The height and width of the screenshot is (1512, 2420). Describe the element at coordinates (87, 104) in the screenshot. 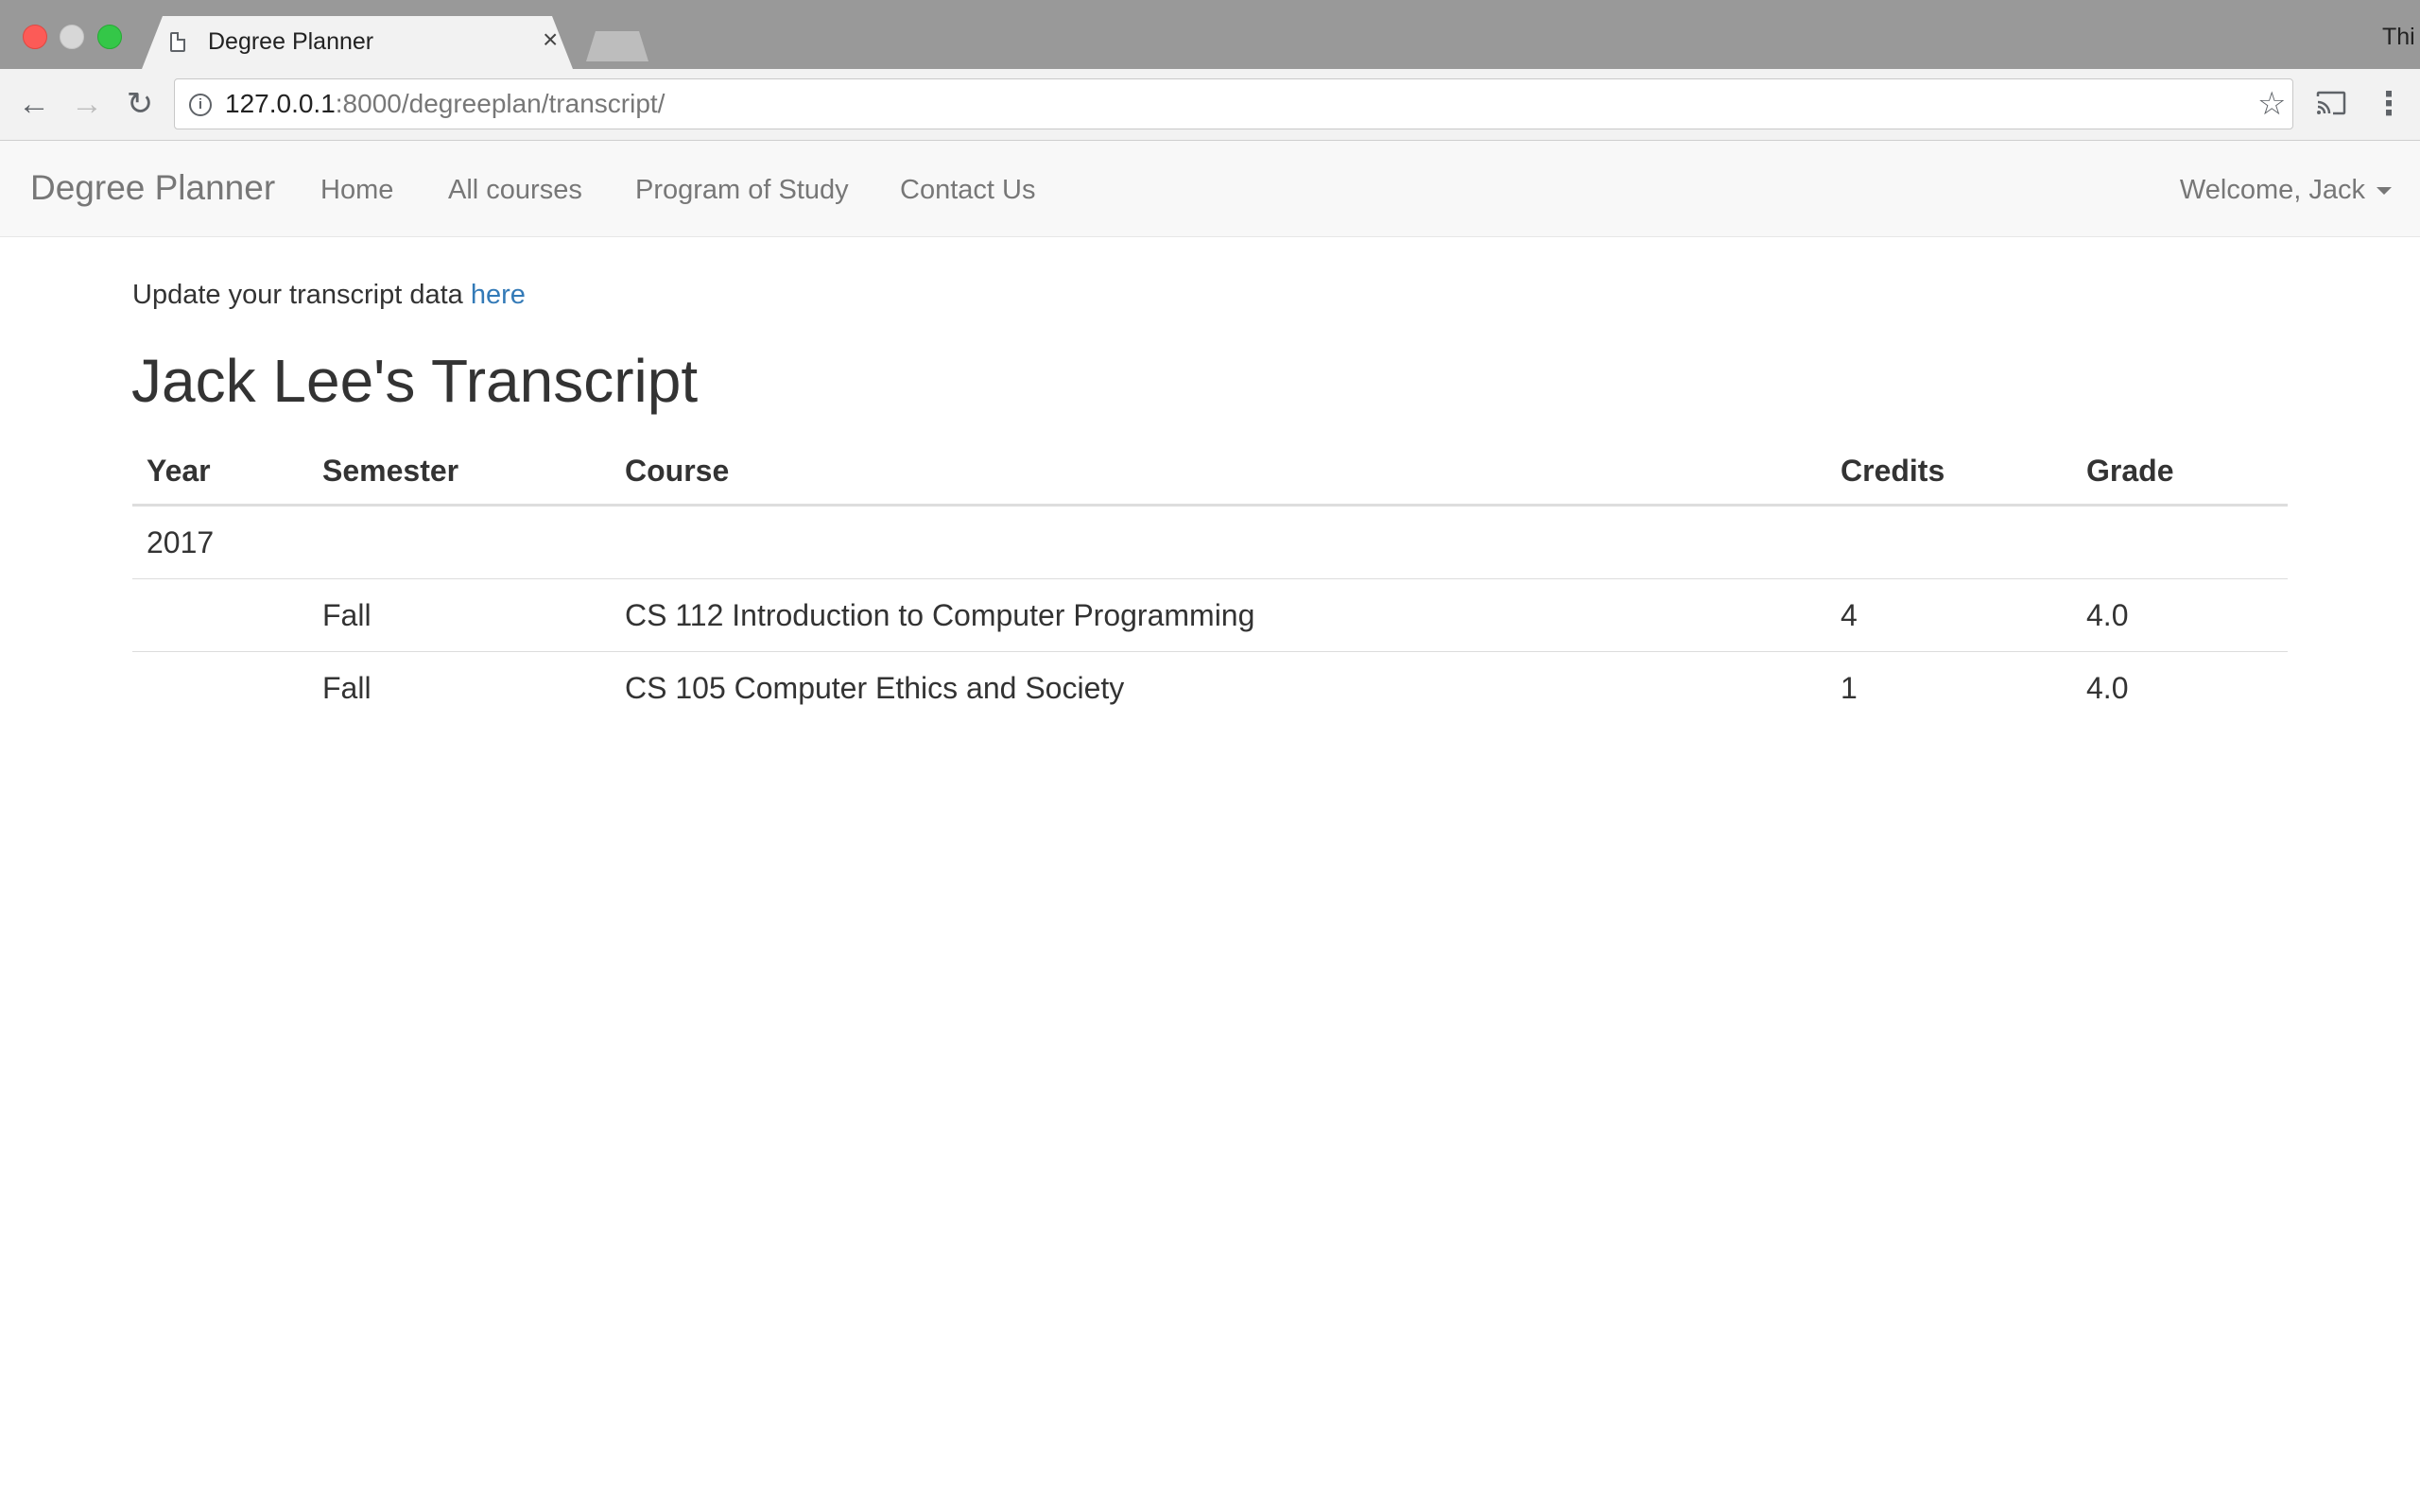

I see `forward-arrow-icon: →` at that location.